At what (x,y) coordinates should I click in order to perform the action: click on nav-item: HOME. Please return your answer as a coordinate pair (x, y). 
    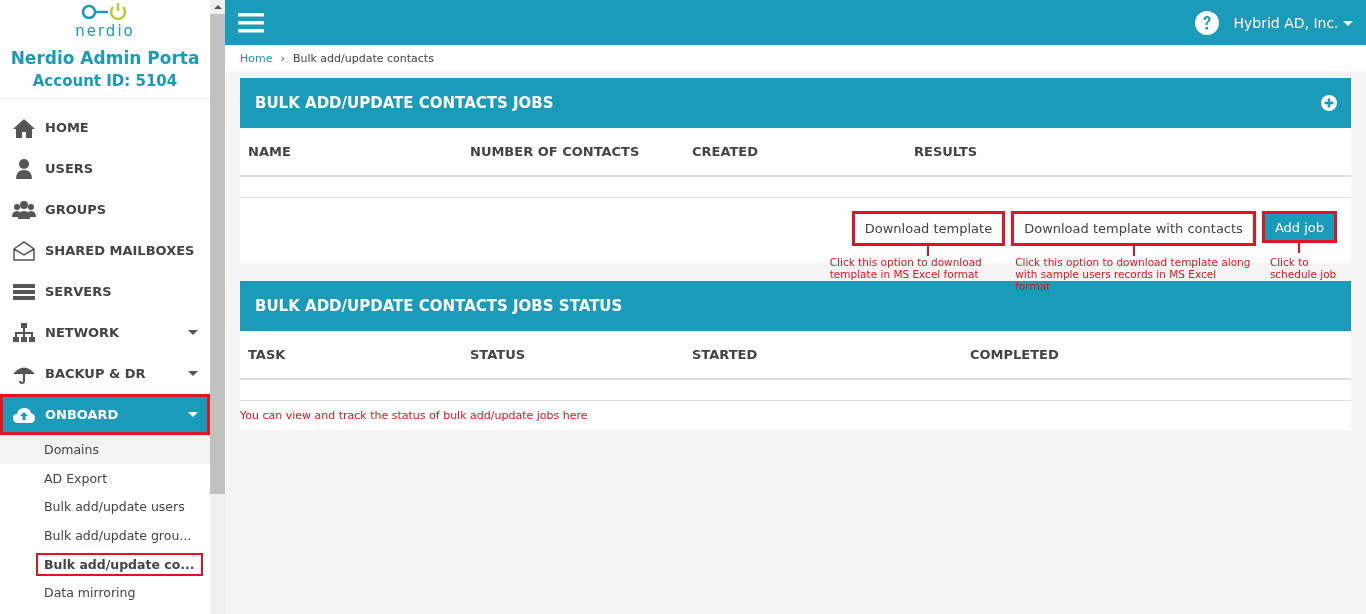
    Looking at the image, I should click on (105, 127).